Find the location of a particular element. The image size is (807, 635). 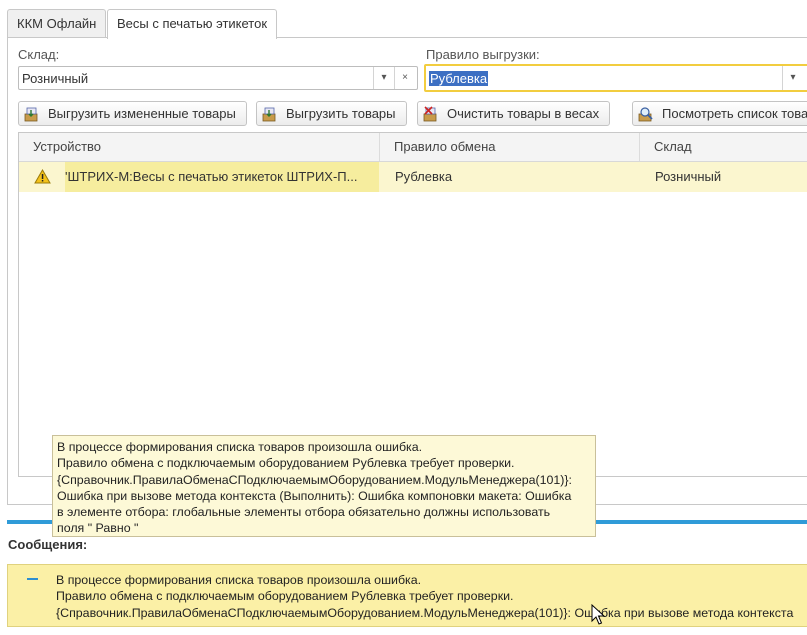

upload-goods-button: Выгрузить товары is located at coordinates (331, 113).